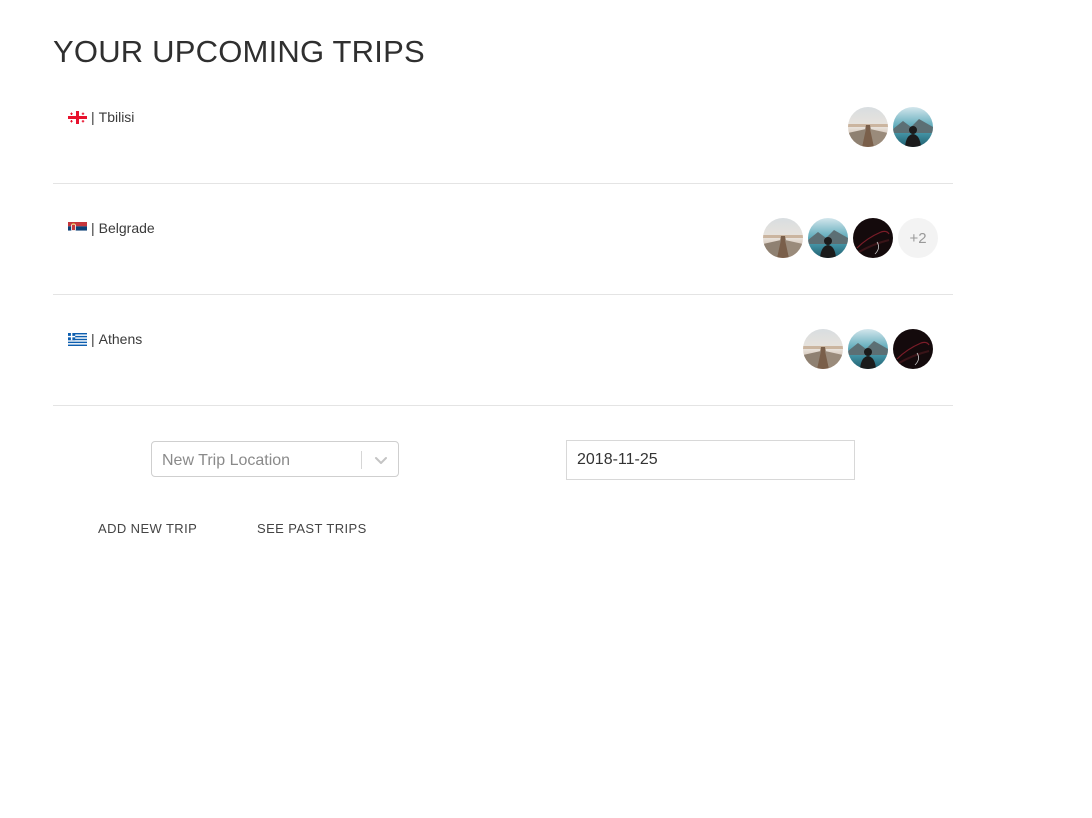 This screenshot has height=818, width=1092. I want to click on page-title: YOUR UPCOMING TRIPS, so click(239, 51).